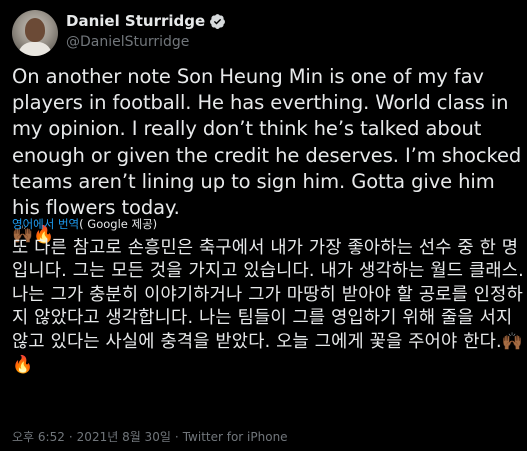 Image resolution: width=527 pixels, height=451 pixels. What do you see at coordinates (218, 21) in the screenshot?
I see `verified-badge-icon` at bounding box center [218, 21].